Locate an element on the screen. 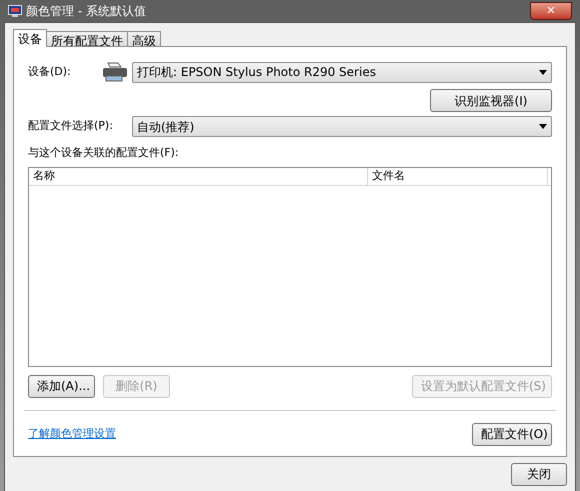  profiles-button: 配置文件(O) is located at coordinates (512, 434).